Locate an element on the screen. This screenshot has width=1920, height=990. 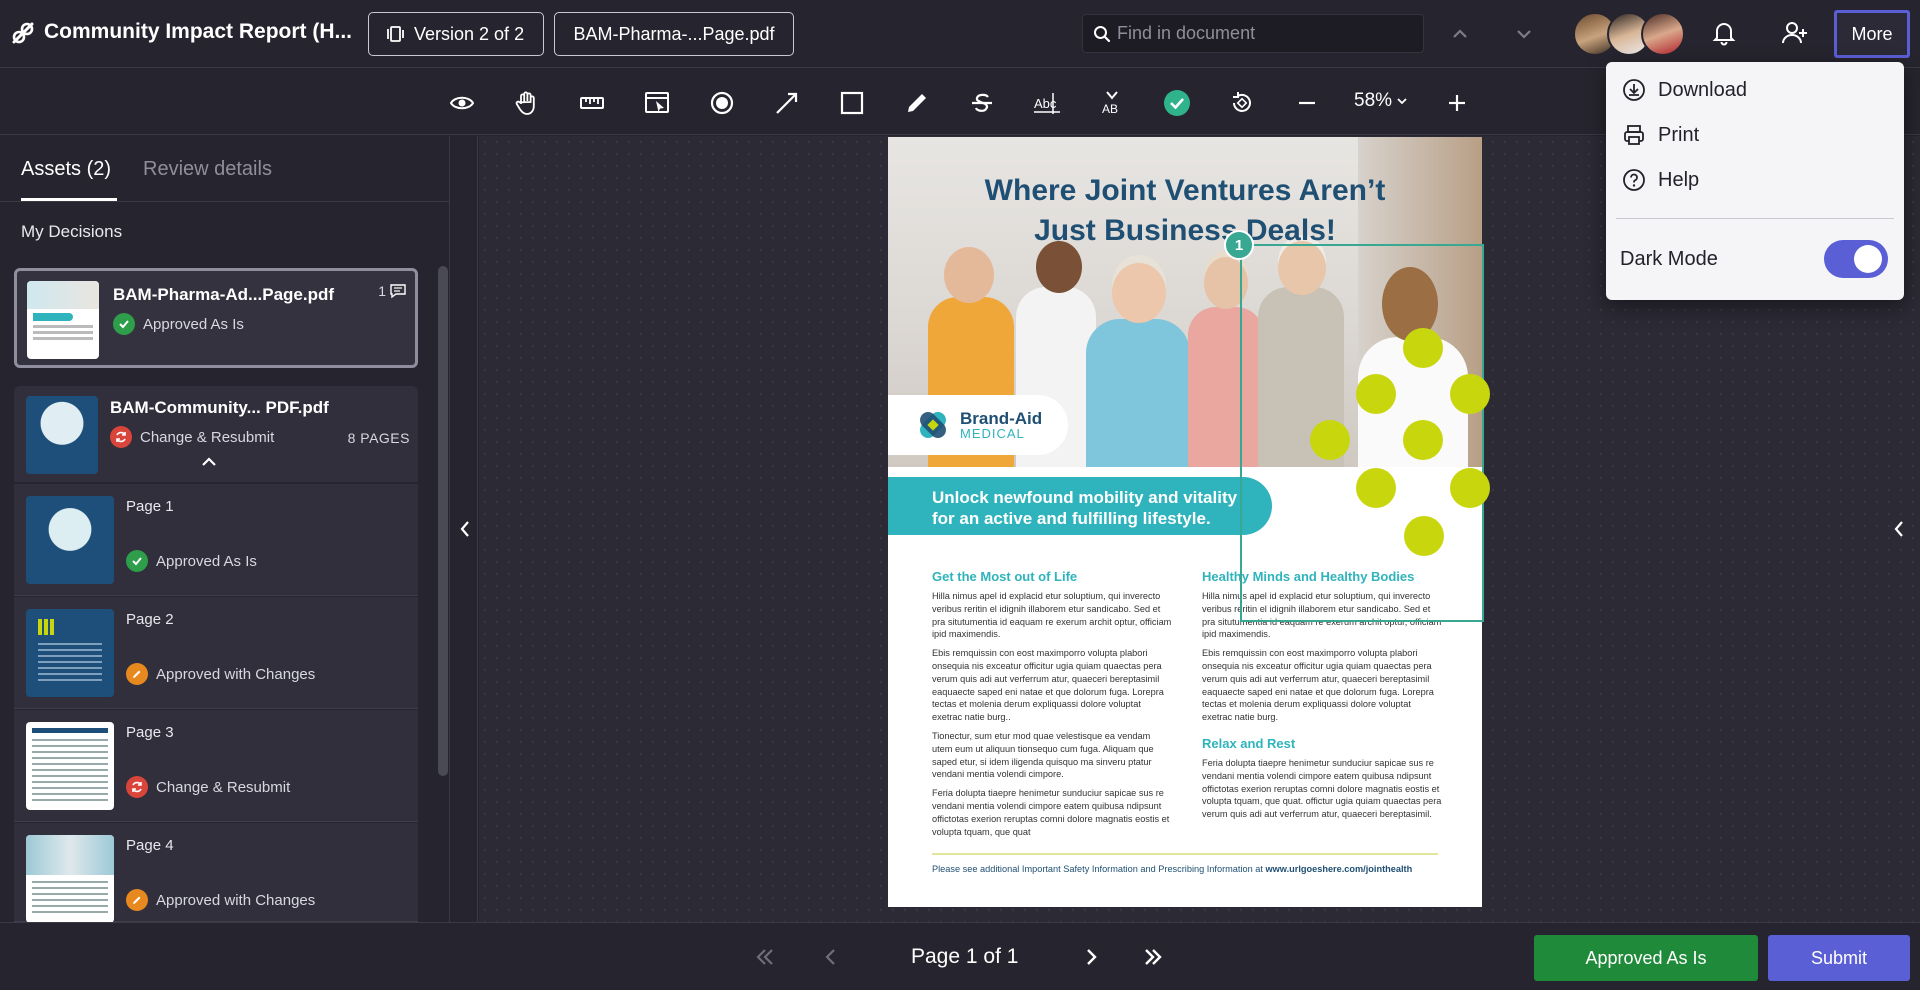
search-input is located at coordinates (1267, 33).